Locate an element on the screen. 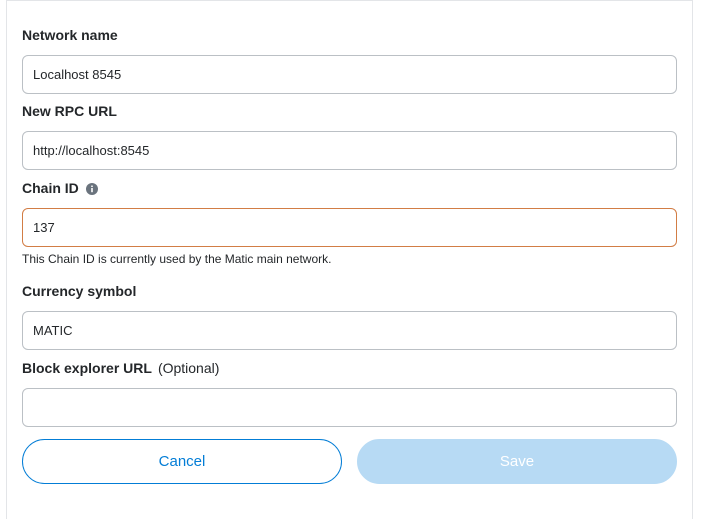  cancel-button-label: Cancel is located at coordinates (182, 461).